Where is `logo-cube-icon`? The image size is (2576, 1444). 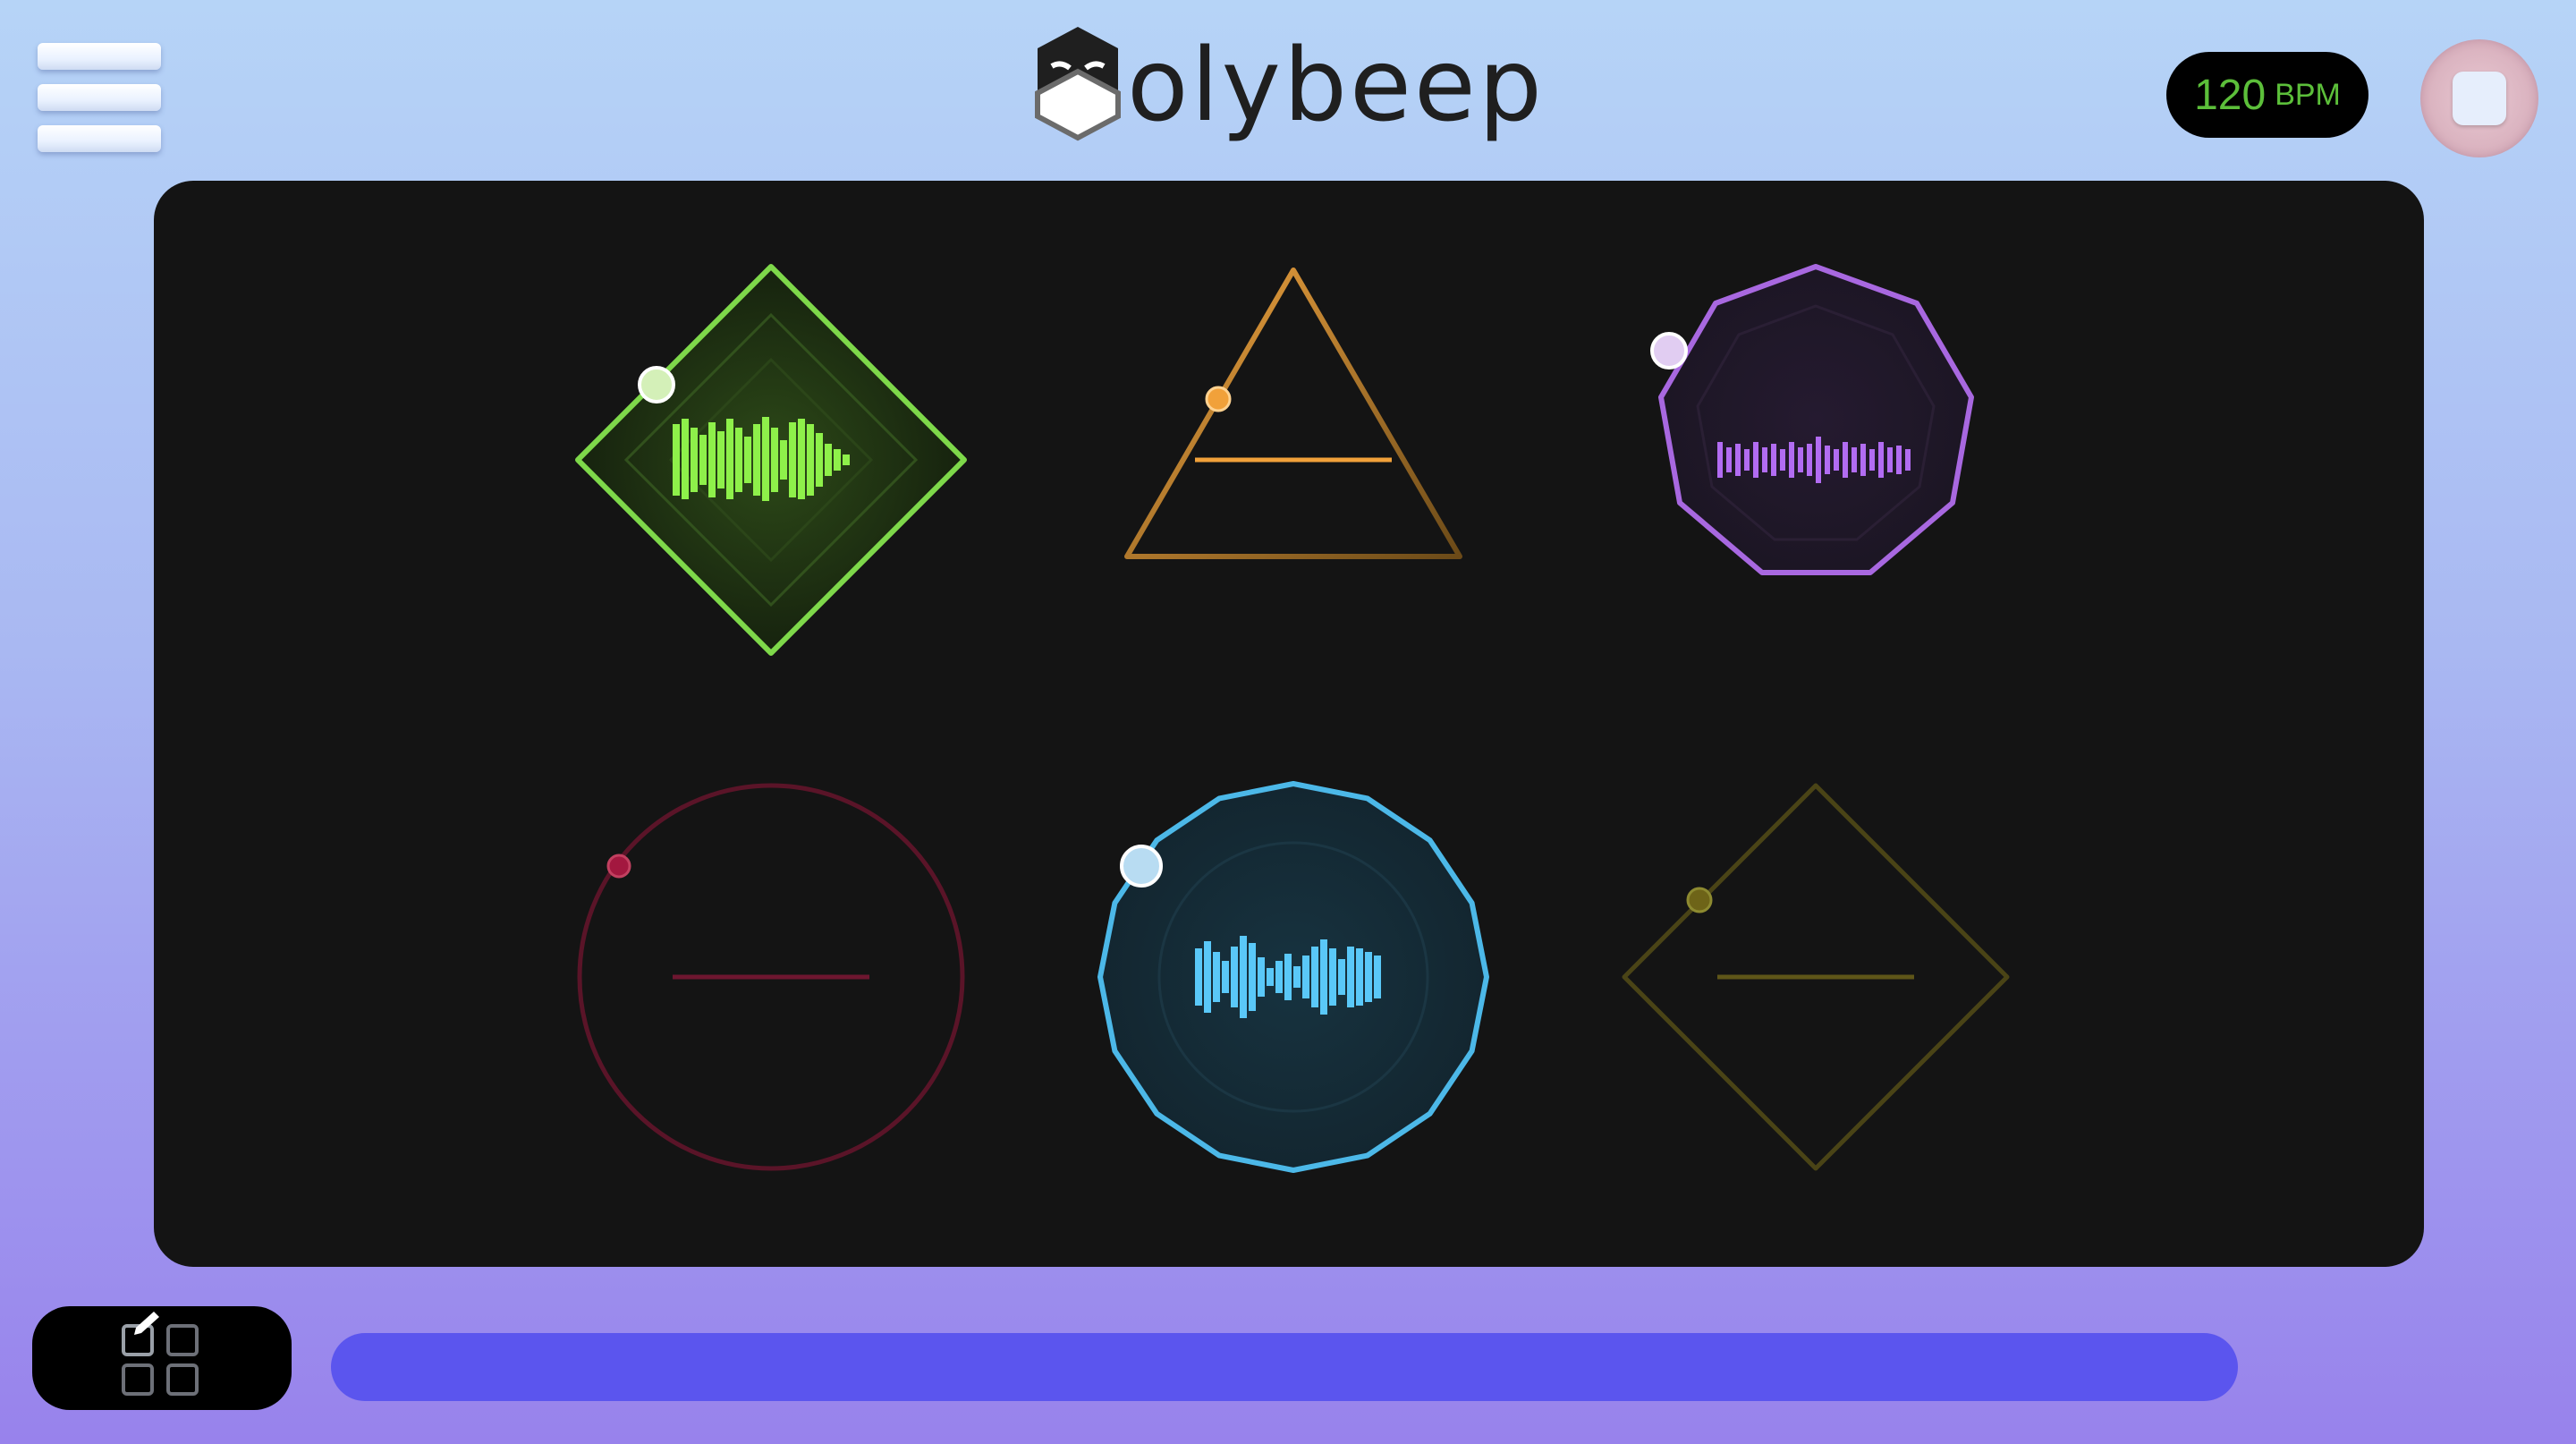 logo-cube-icon is located at coordinates (1078, 84).